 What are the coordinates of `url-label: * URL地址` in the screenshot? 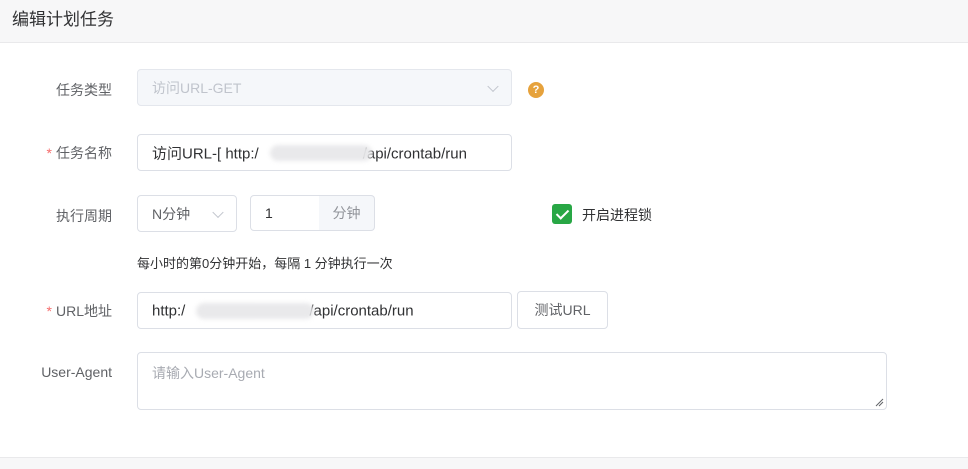 It's located at (67, 311).